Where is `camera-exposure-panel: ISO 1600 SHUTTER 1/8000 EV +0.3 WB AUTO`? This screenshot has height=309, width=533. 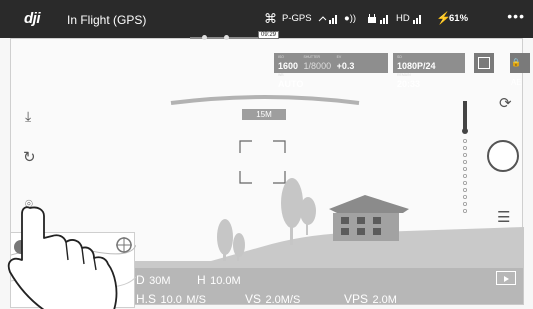
camera-exposure-panel: ISO 1600 SHUTTER 1/8000 EV +0.3 WB AUTO is located at coordinates (331, 71).